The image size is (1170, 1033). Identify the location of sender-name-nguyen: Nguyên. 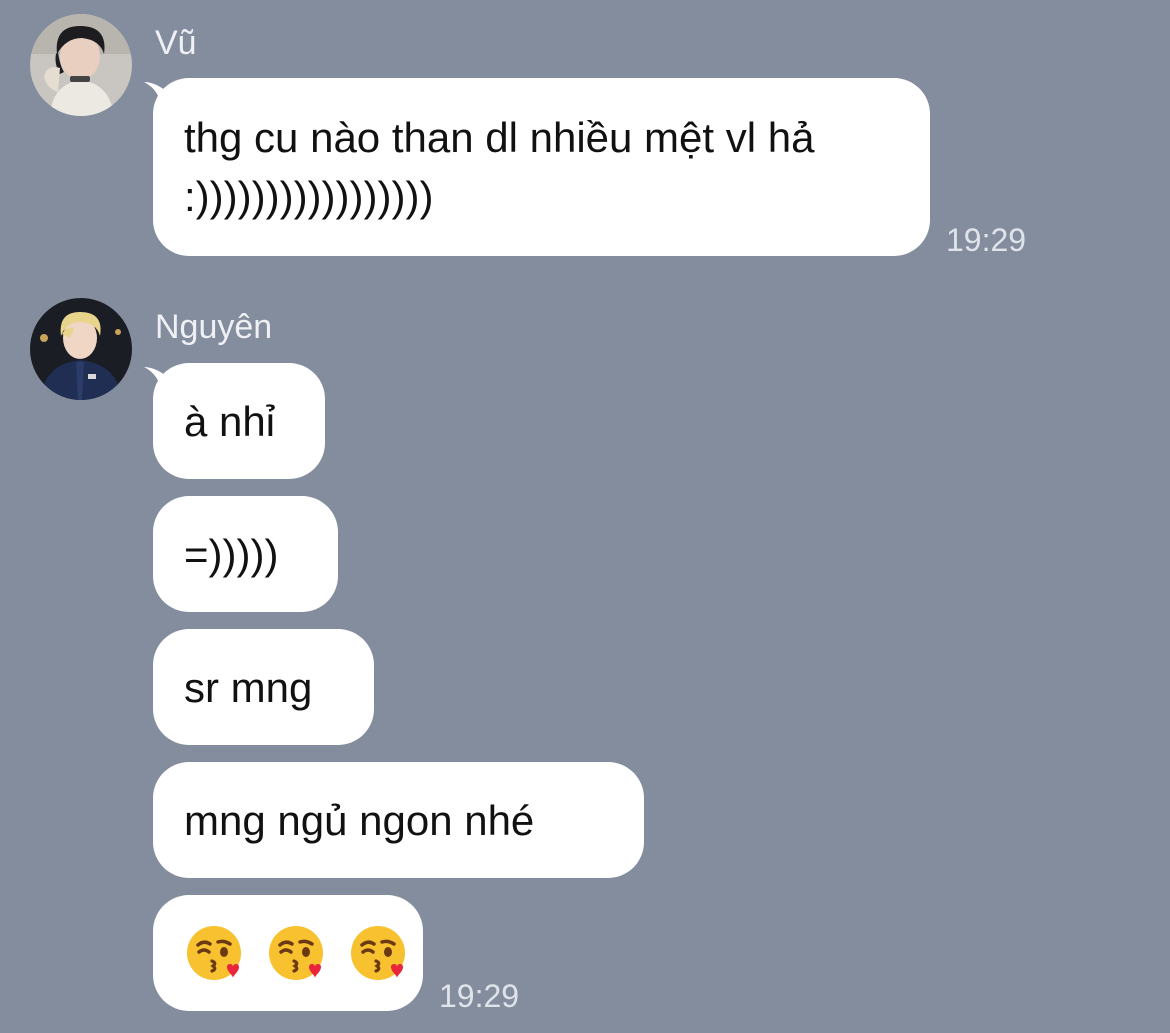
(214, 327).